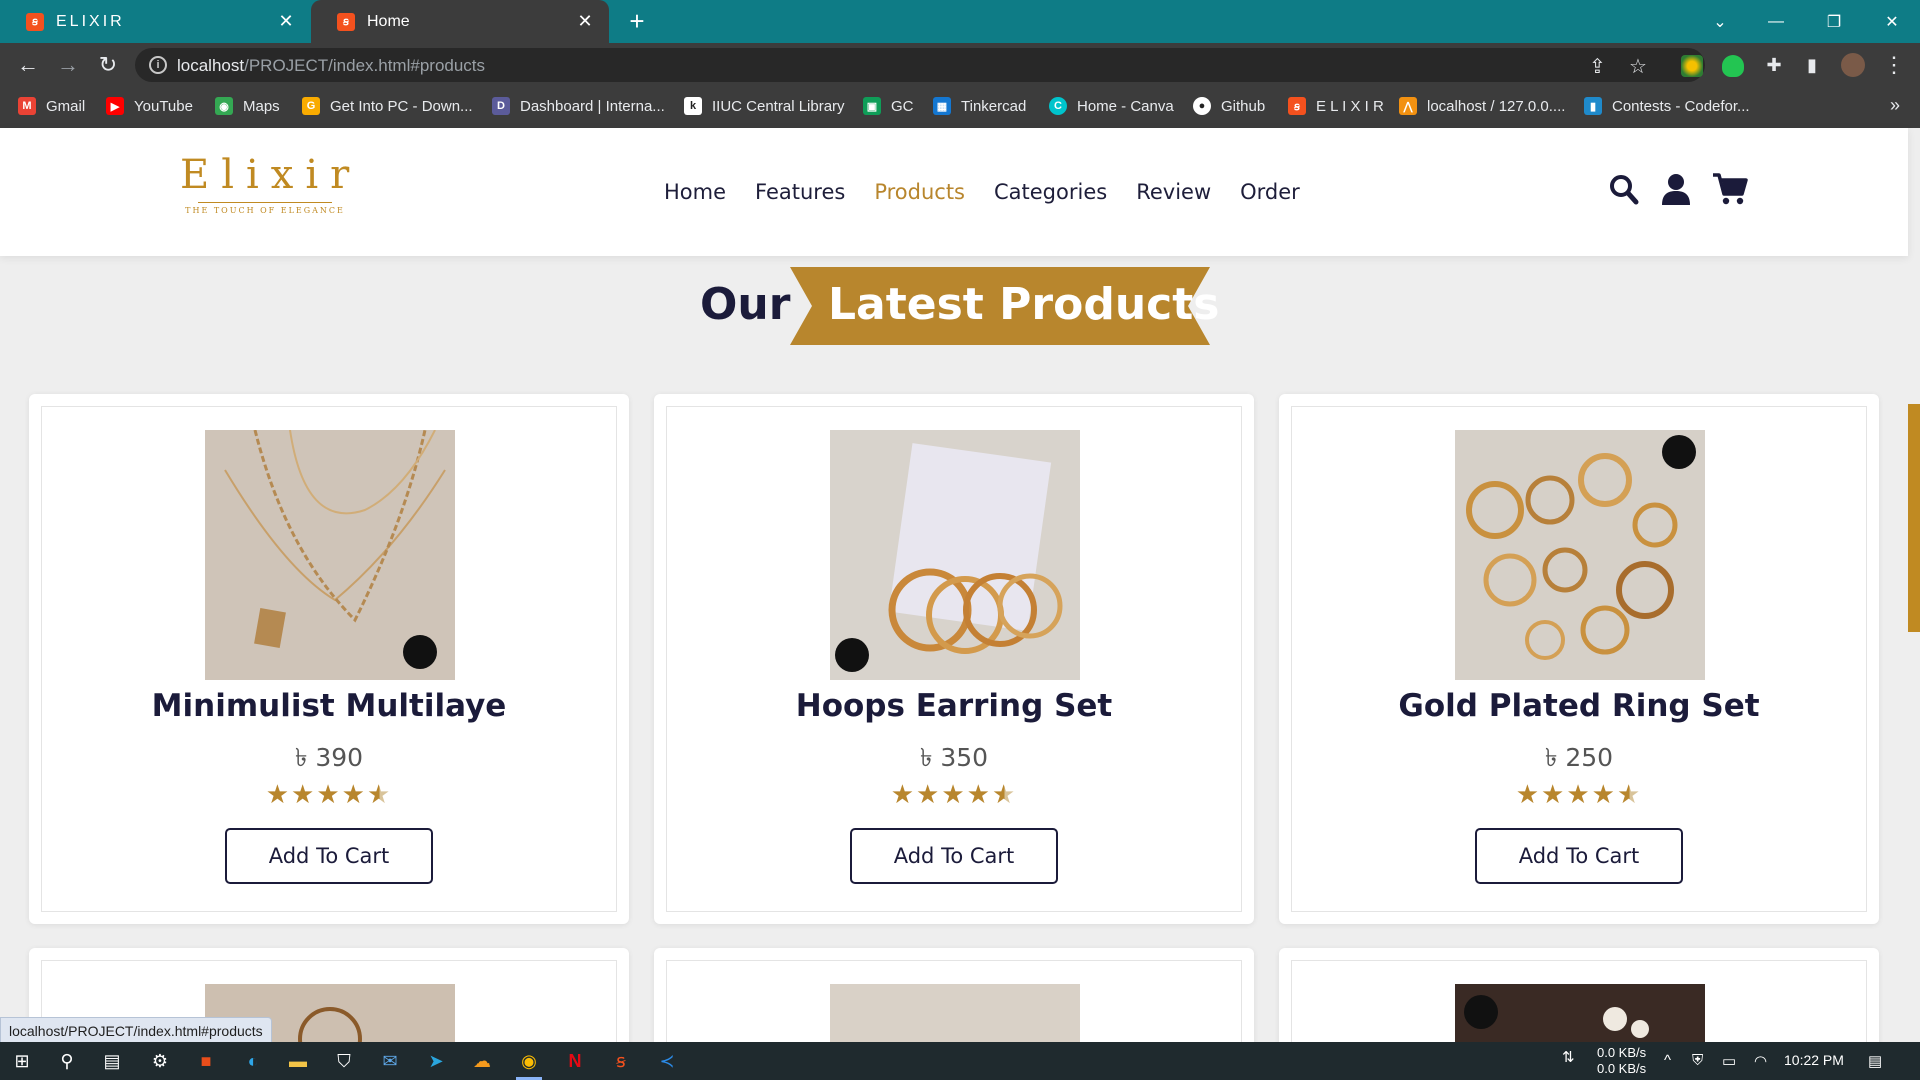 The width and height of the screenshot is (1920, 1080). What do you see at coordinates (529, 1061) in the screenshot?
I see `chrome-icon: ◉` at bounding box center [529, 1061].